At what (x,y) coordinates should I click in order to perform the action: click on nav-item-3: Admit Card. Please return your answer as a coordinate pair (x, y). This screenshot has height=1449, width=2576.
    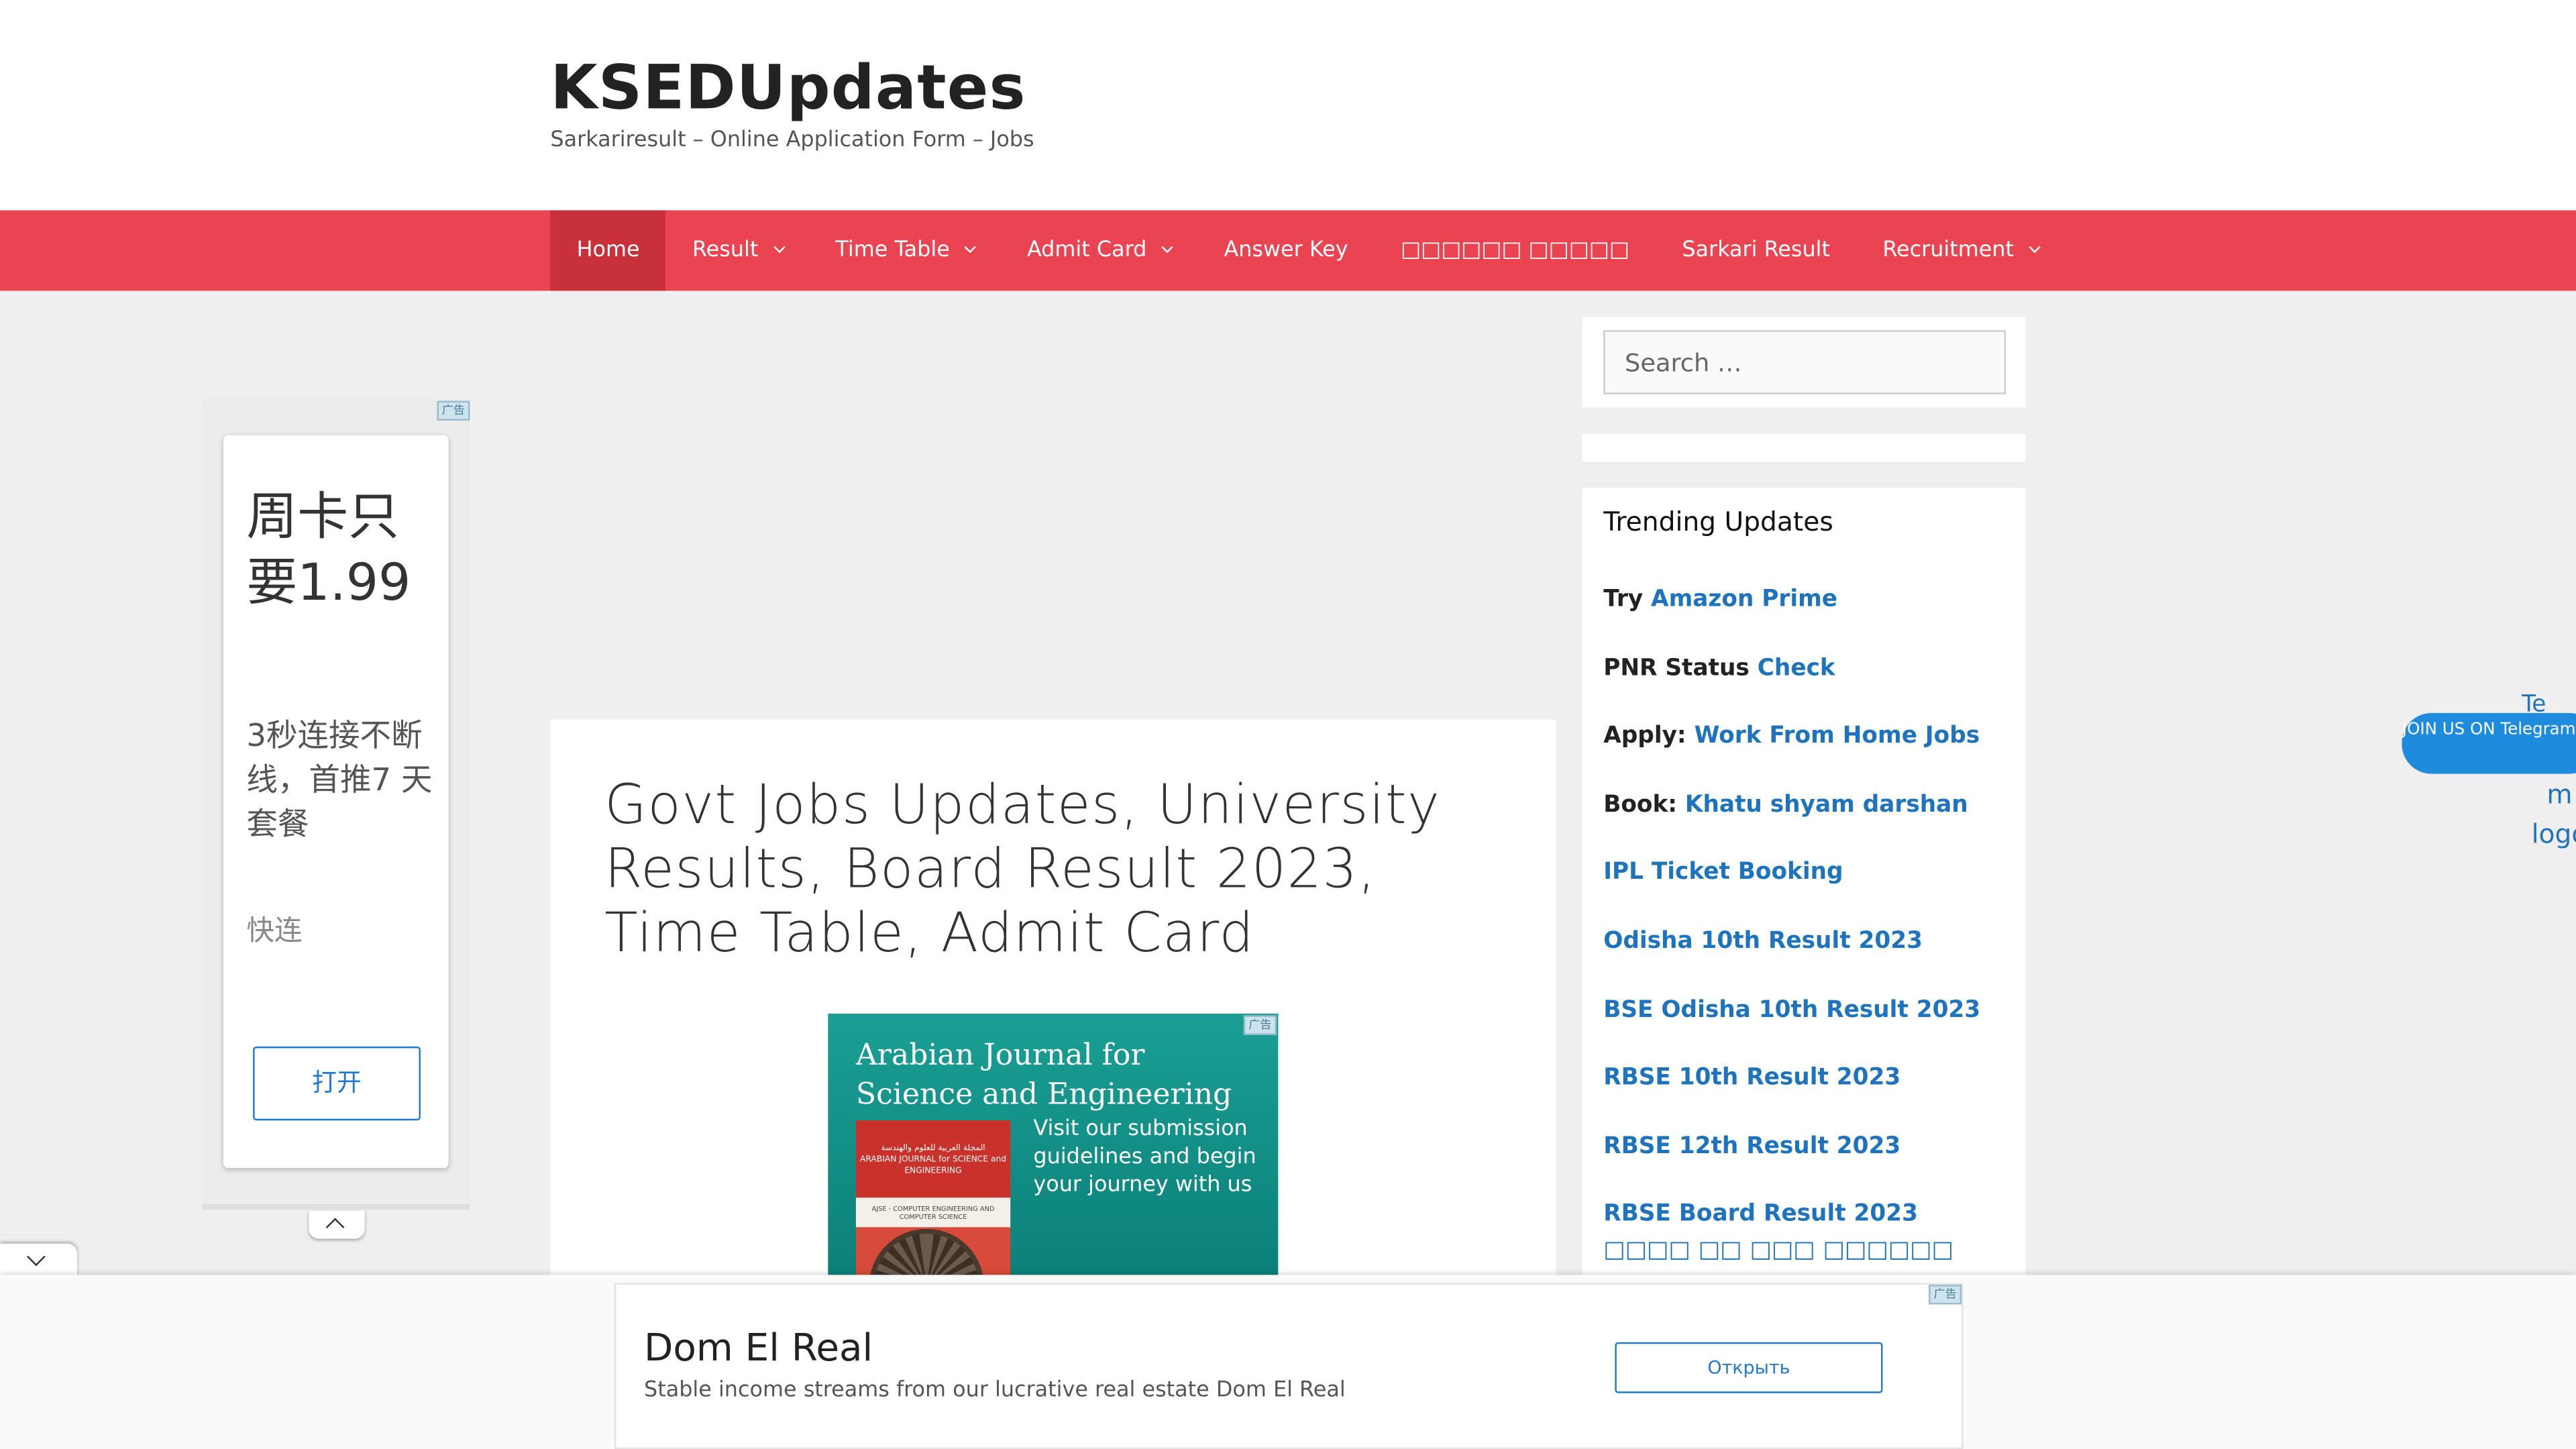
    Looking at the image, I should click on (1099, 250).